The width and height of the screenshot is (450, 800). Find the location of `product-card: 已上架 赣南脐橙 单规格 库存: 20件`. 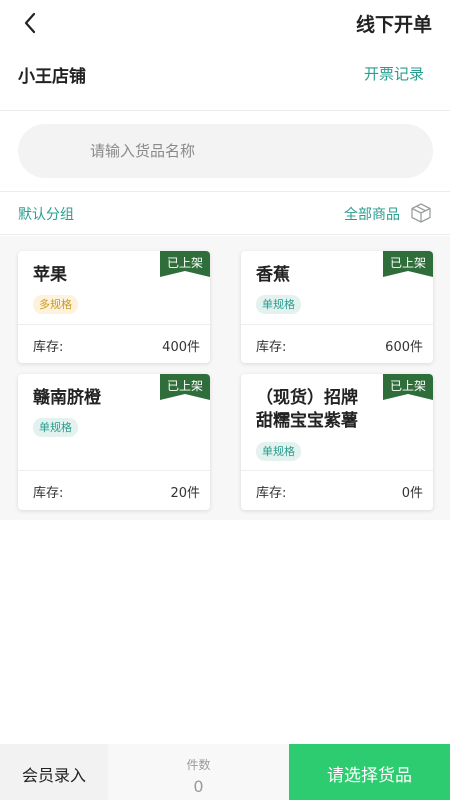

product-card: 已上架 赣南脐橙 单规格 库存: 20件 is located at coordinates (114, 442).